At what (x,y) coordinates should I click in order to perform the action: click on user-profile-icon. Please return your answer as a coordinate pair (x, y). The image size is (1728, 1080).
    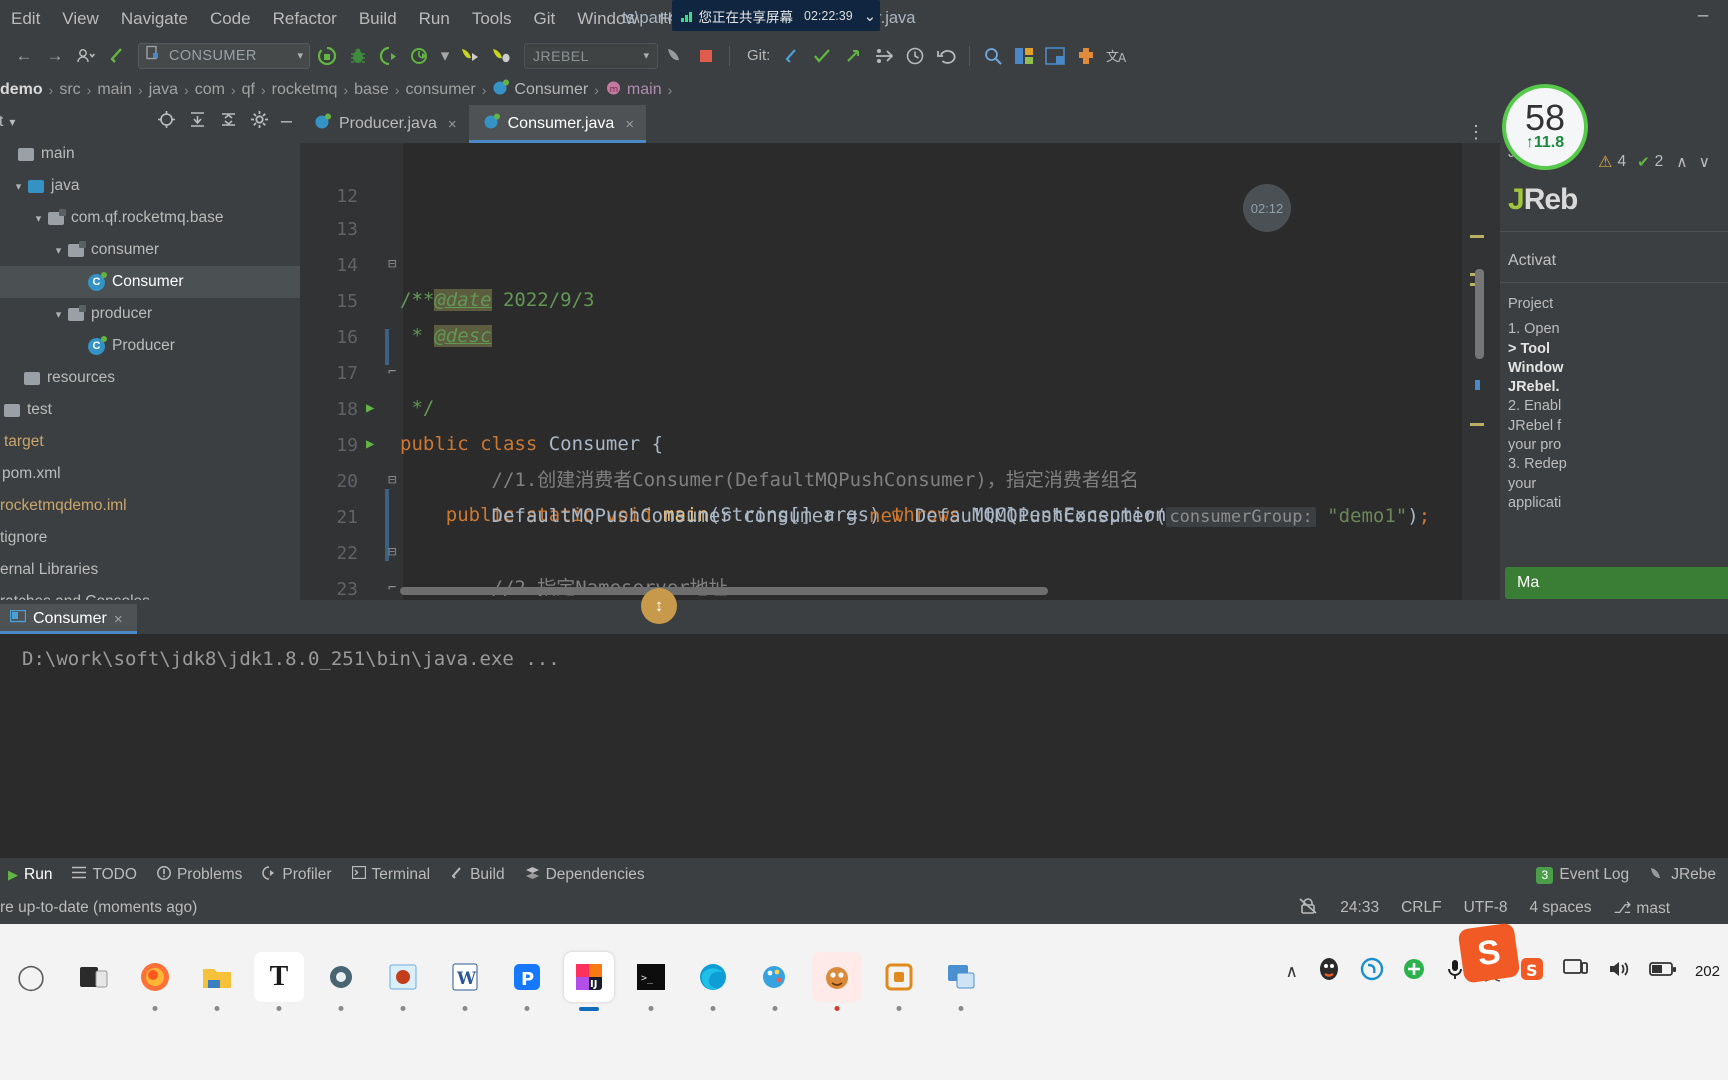
    Looking at the image, I should click on (86, 56).